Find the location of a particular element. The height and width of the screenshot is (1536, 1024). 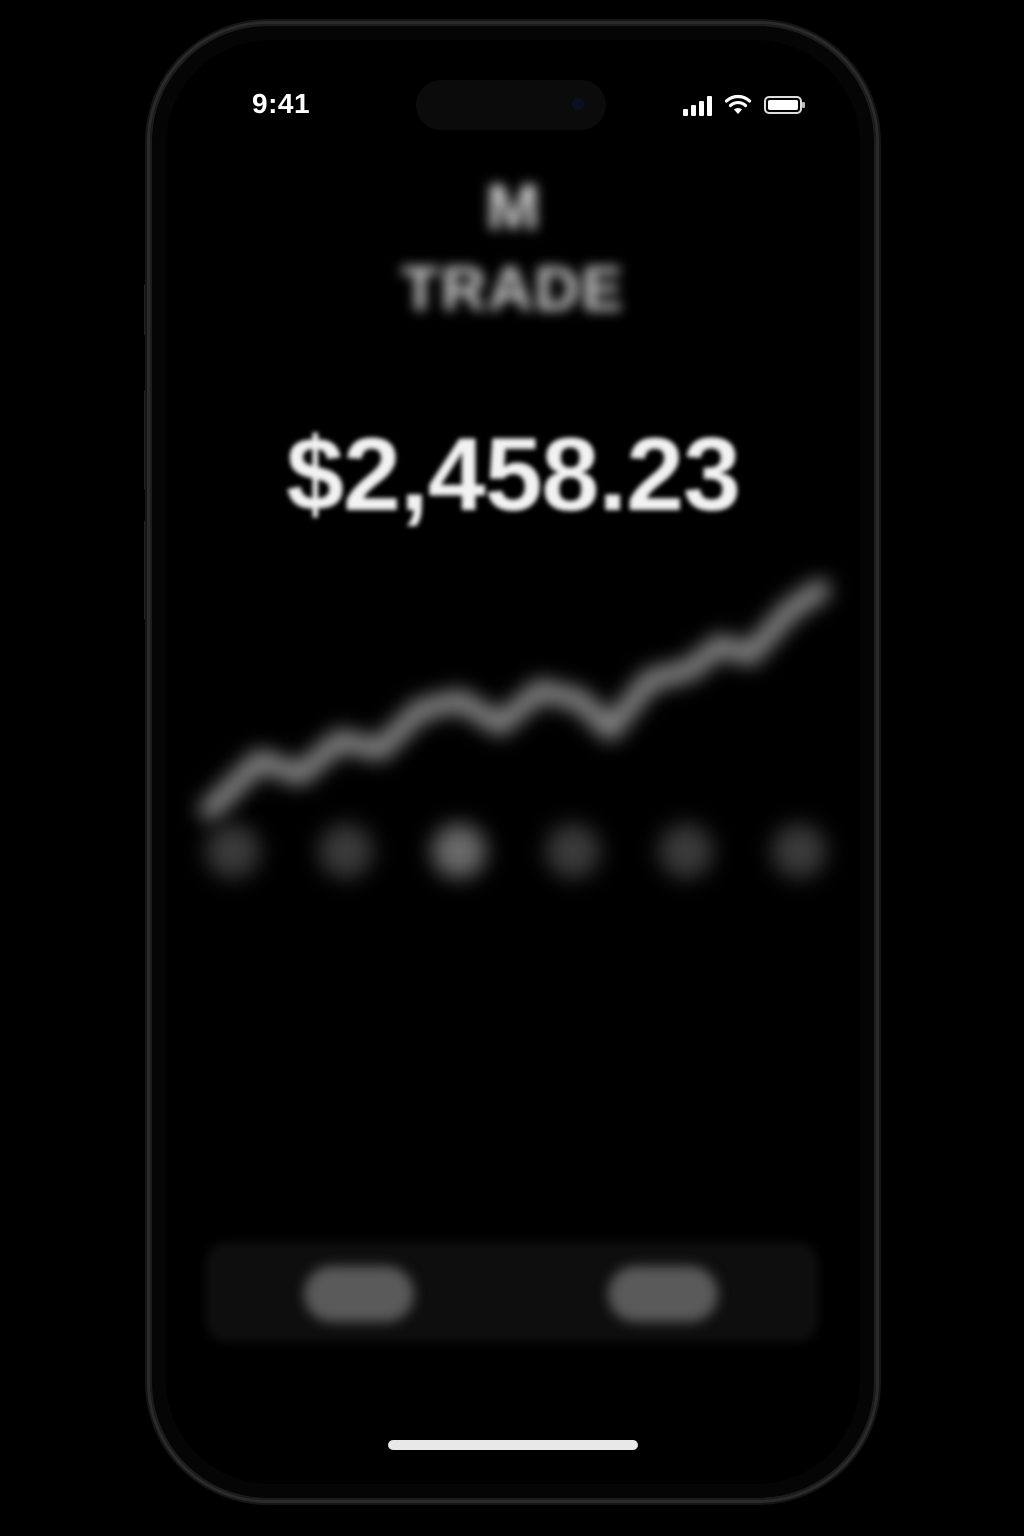

silent-switch is located at coordinates (146, 310).